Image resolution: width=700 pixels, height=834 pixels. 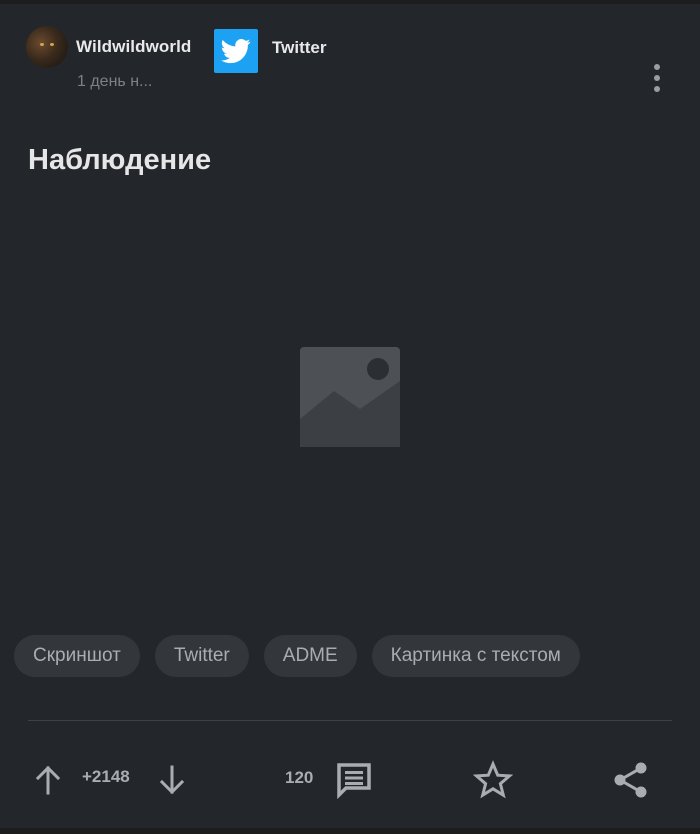 I want to click on post-header: Wildwildworld 1 день н... Twitter, so click(x=353, y=61).